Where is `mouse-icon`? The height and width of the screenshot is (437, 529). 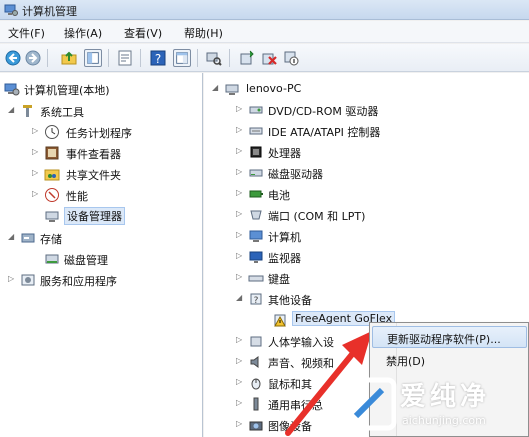 mouse-icon is located at coordinates (256, 384).